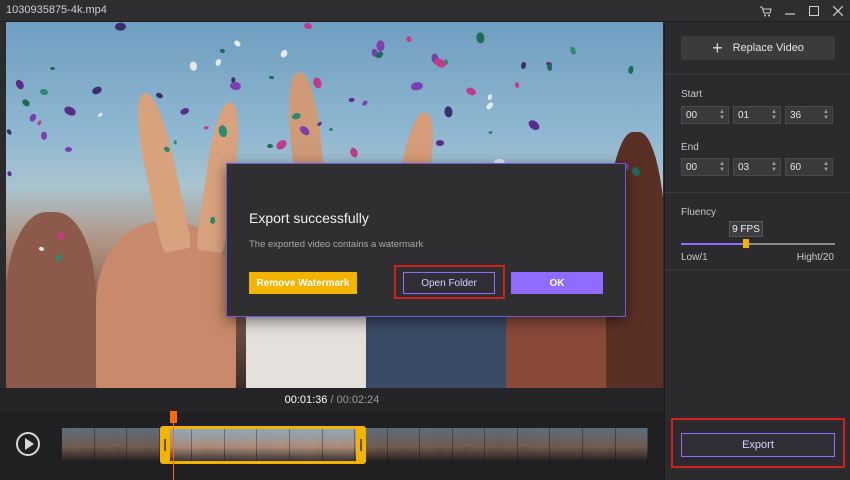 This screenshot has height=480, width=850. What do you see at coordinates (809, 115) in the screenshot?
I see `start-seconds-input: 36 ▲ ▼` at bounding box center [809, 115].